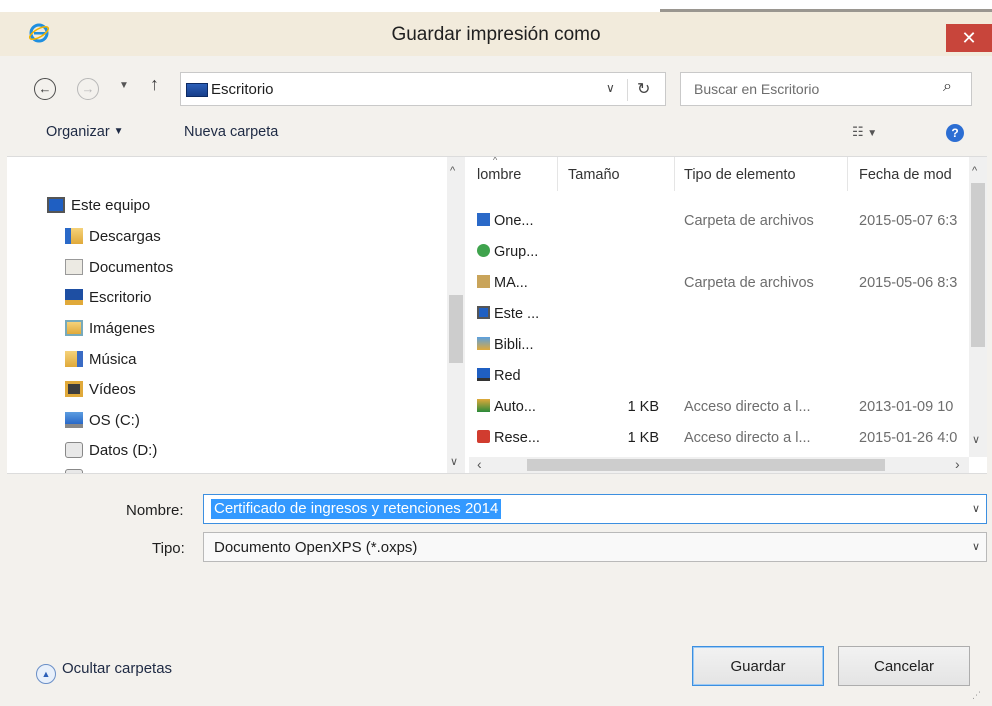 Image resolution: width=992 pixels, height=706 pixels. I want to click on music-folder-icon, so click(74, 359).